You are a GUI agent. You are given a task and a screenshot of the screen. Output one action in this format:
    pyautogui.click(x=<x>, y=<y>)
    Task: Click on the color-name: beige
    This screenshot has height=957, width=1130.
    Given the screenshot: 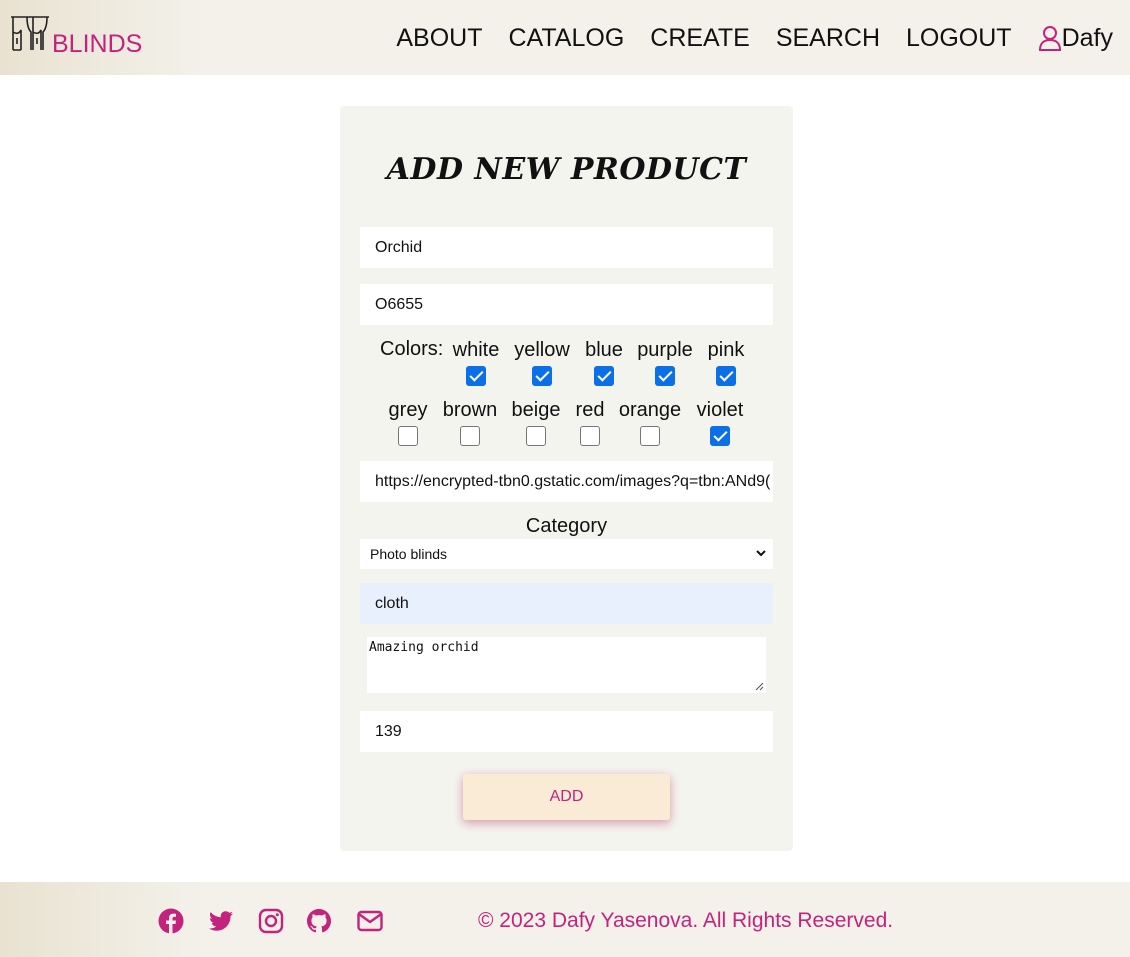 What is the action you would take?
    pyautogui.click(x=536, y=410)
    